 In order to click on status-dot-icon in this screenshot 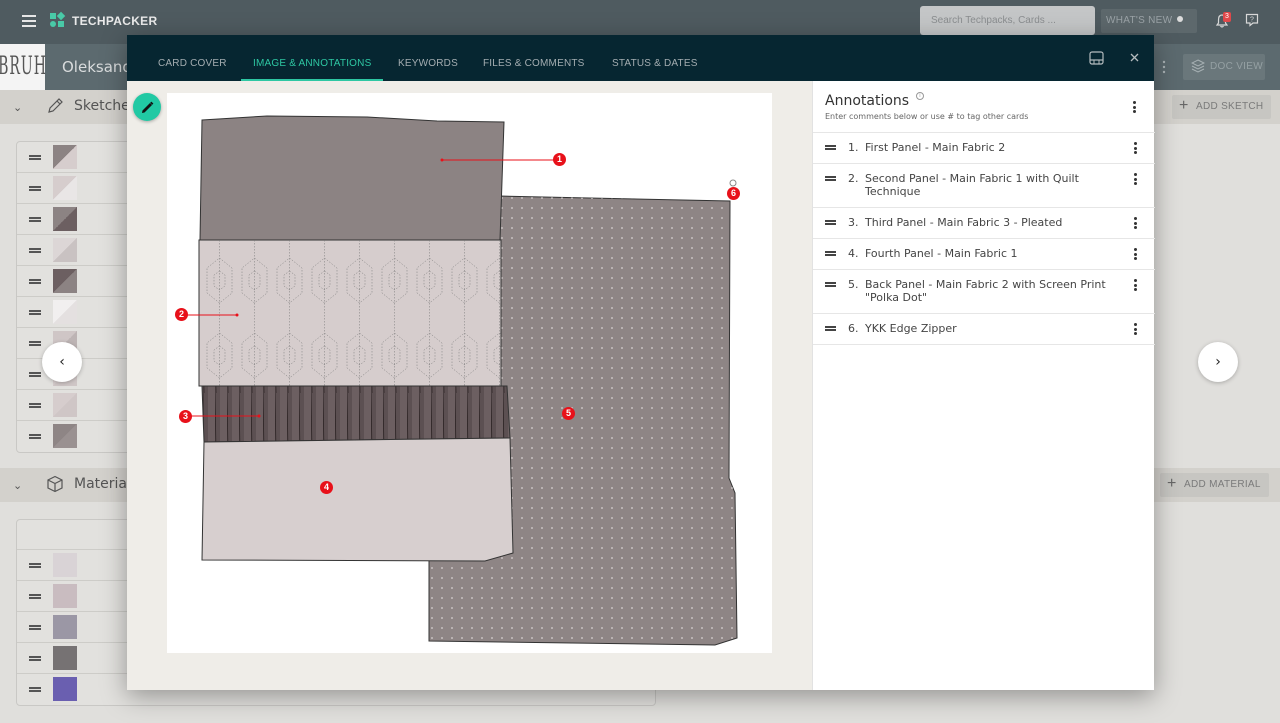, I will do `click(1180, 19)`.